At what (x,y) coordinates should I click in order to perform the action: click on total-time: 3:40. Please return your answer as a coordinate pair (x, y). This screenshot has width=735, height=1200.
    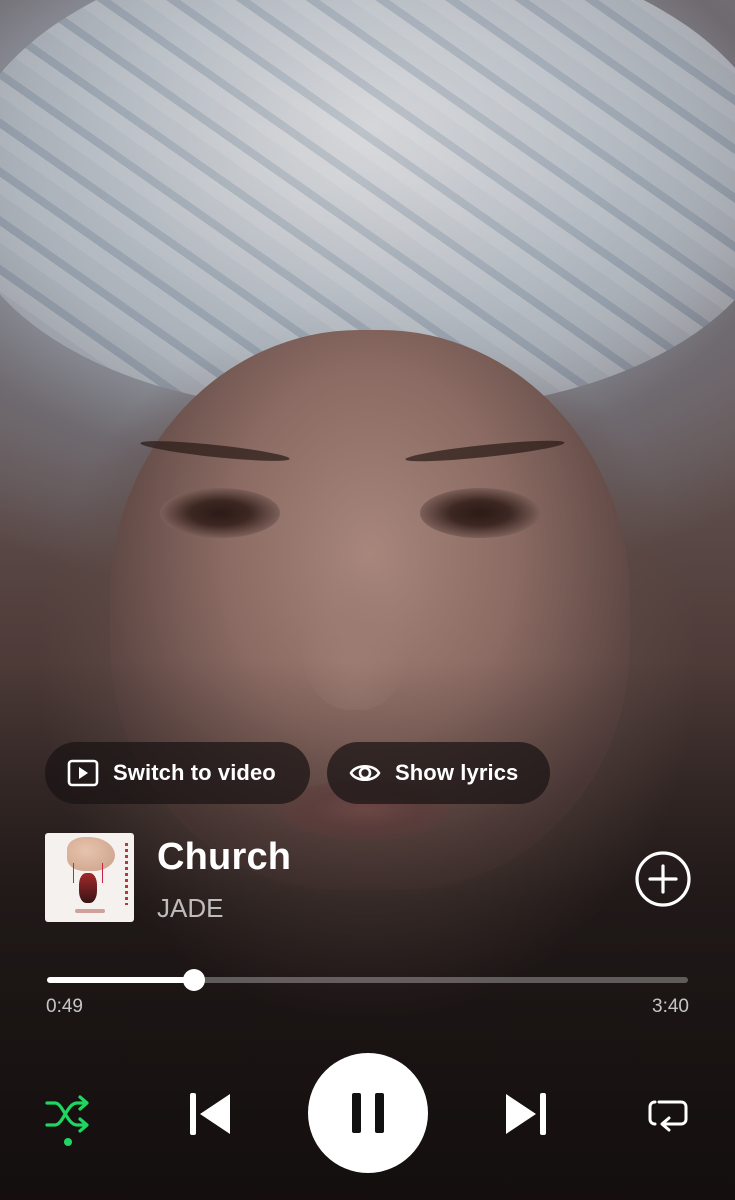
    Looking at the image, I should click on (670, 1006).